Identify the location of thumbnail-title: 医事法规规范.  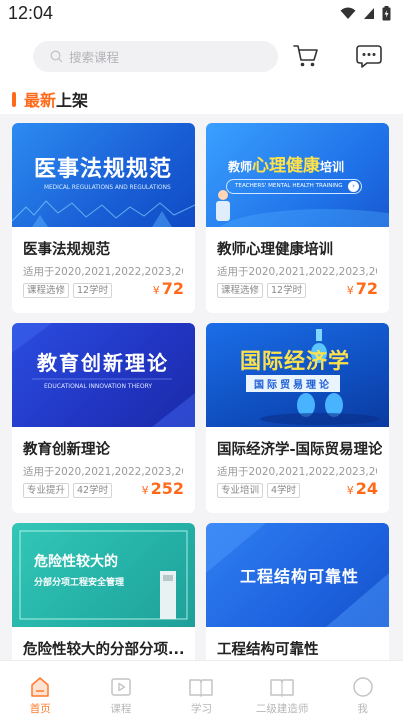
(103, 169).